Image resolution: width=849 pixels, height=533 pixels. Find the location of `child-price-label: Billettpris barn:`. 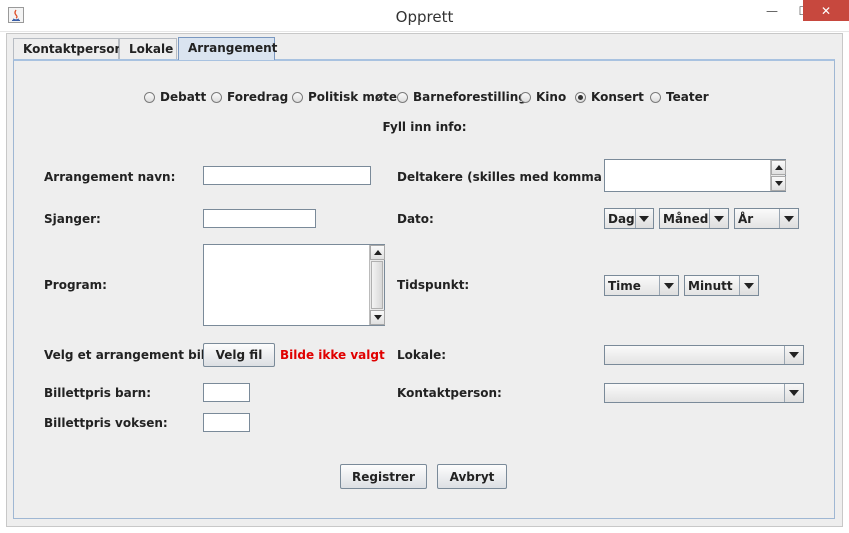

child-price-label: Billettpris barn: is located at coordinates (97, 393).